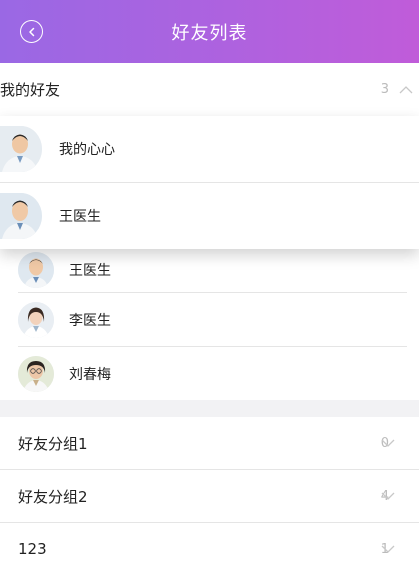  Describe the element at coordinates (90, 271) in the screenshot. I see `friend-name: 王医生` at that location.